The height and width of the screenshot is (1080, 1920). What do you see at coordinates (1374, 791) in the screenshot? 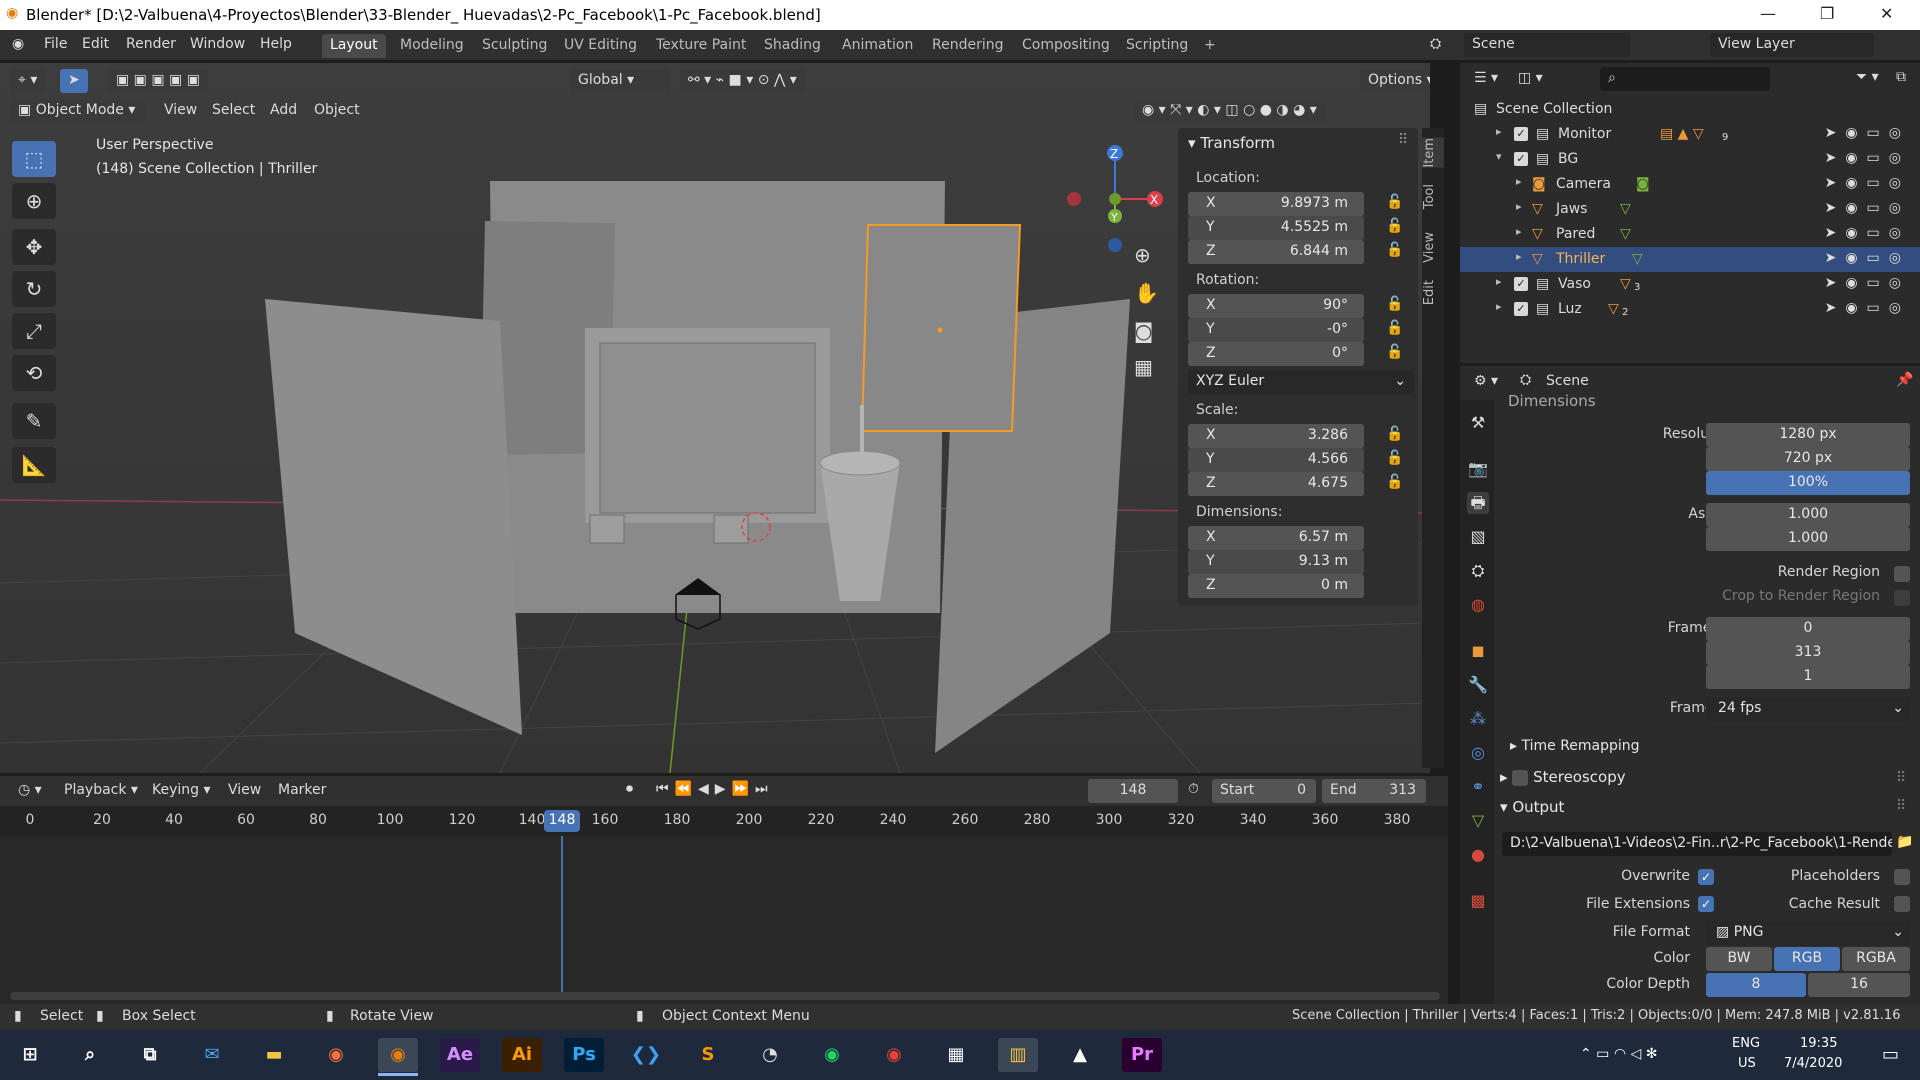
I see `end-frame-field: End 313` at bounding box center [1374, 791].